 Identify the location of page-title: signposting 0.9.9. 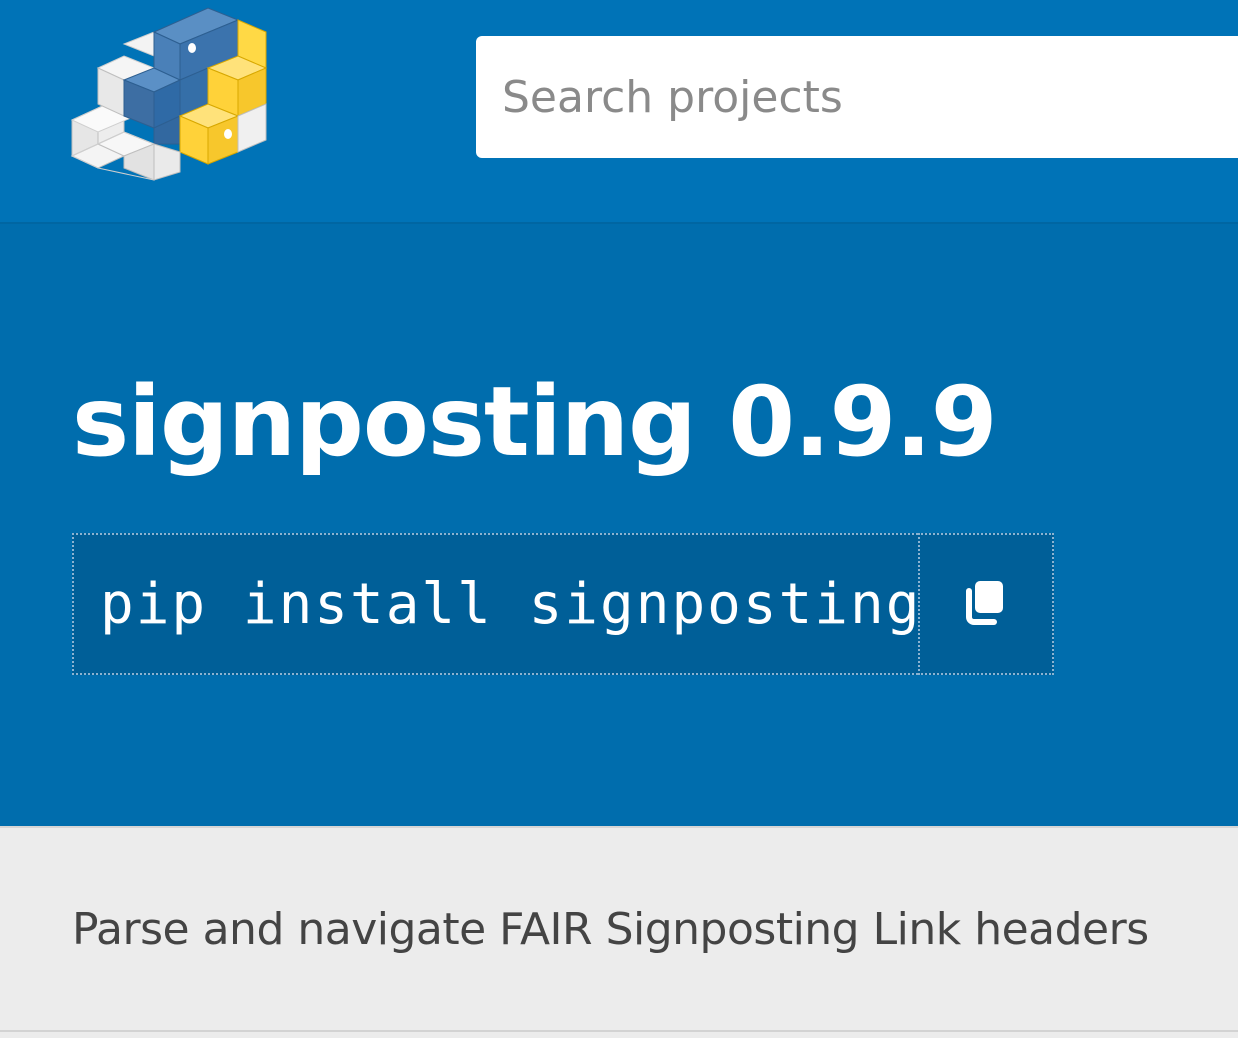
(535, 422).